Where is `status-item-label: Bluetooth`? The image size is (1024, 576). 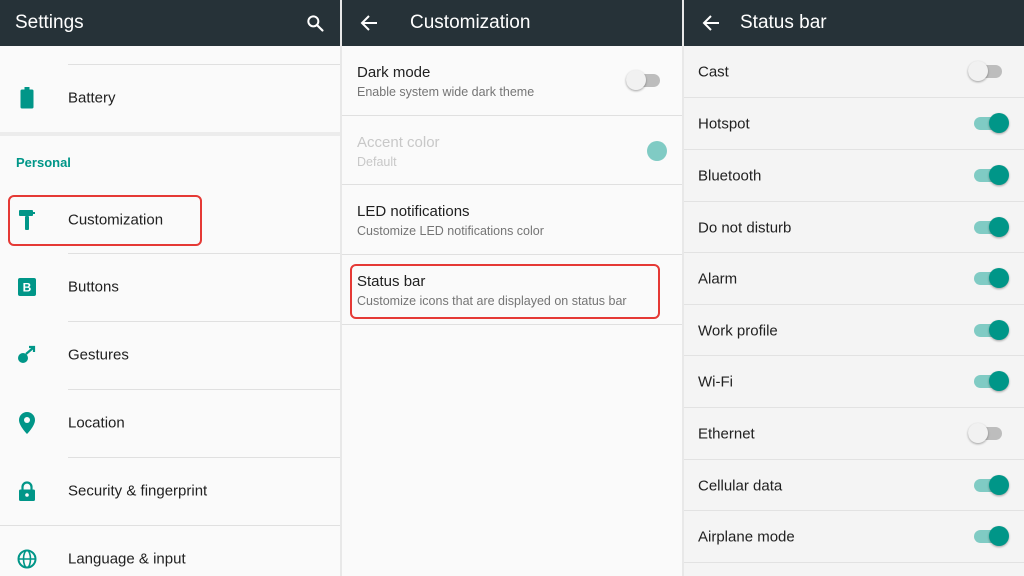 status-item-label: Bluetooth is located at coordinates (730, 176).